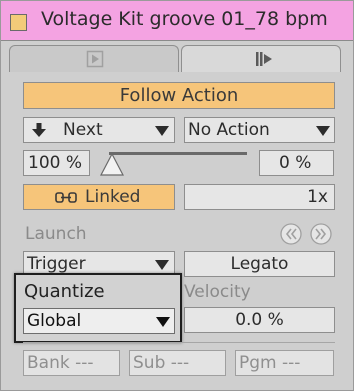  I want to click on chance-a-value: 100 %, so click(55, 163).